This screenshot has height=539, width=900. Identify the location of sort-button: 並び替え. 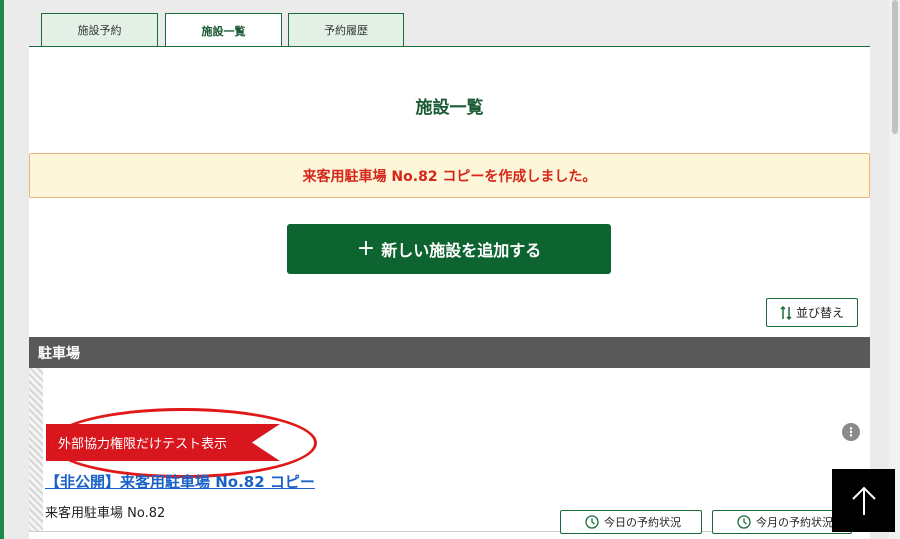
(812, 312).